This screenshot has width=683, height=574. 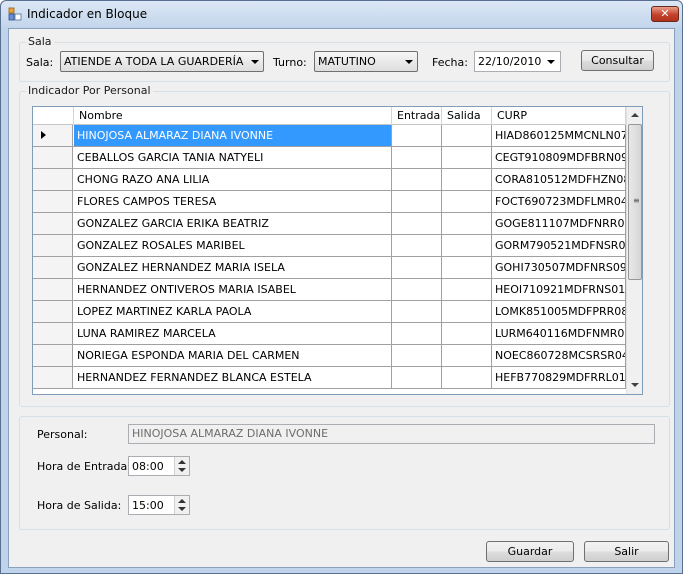 I want to click on cell-curp: HEOI710921MDFRNS01, so click(x=559, y=289).